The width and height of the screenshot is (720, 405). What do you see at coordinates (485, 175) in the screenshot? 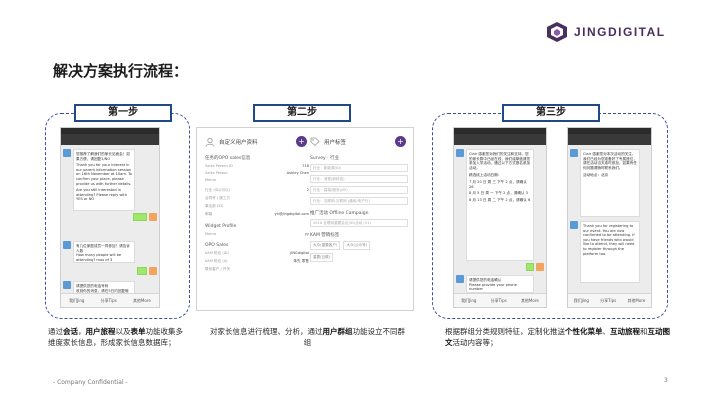
I see `message-text: 精选线上活动日期：` at bounding box center [485, 175].